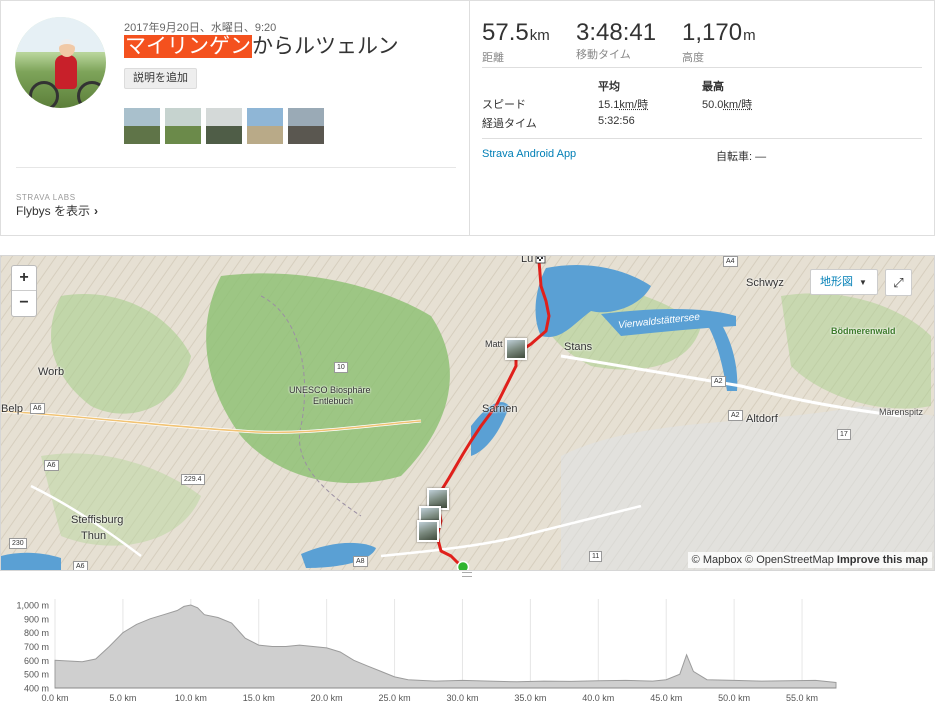  What do you see at coordinates (539, 35) in the screenshot?
I see `distance-unit: km` at bounding box center [539, 35].